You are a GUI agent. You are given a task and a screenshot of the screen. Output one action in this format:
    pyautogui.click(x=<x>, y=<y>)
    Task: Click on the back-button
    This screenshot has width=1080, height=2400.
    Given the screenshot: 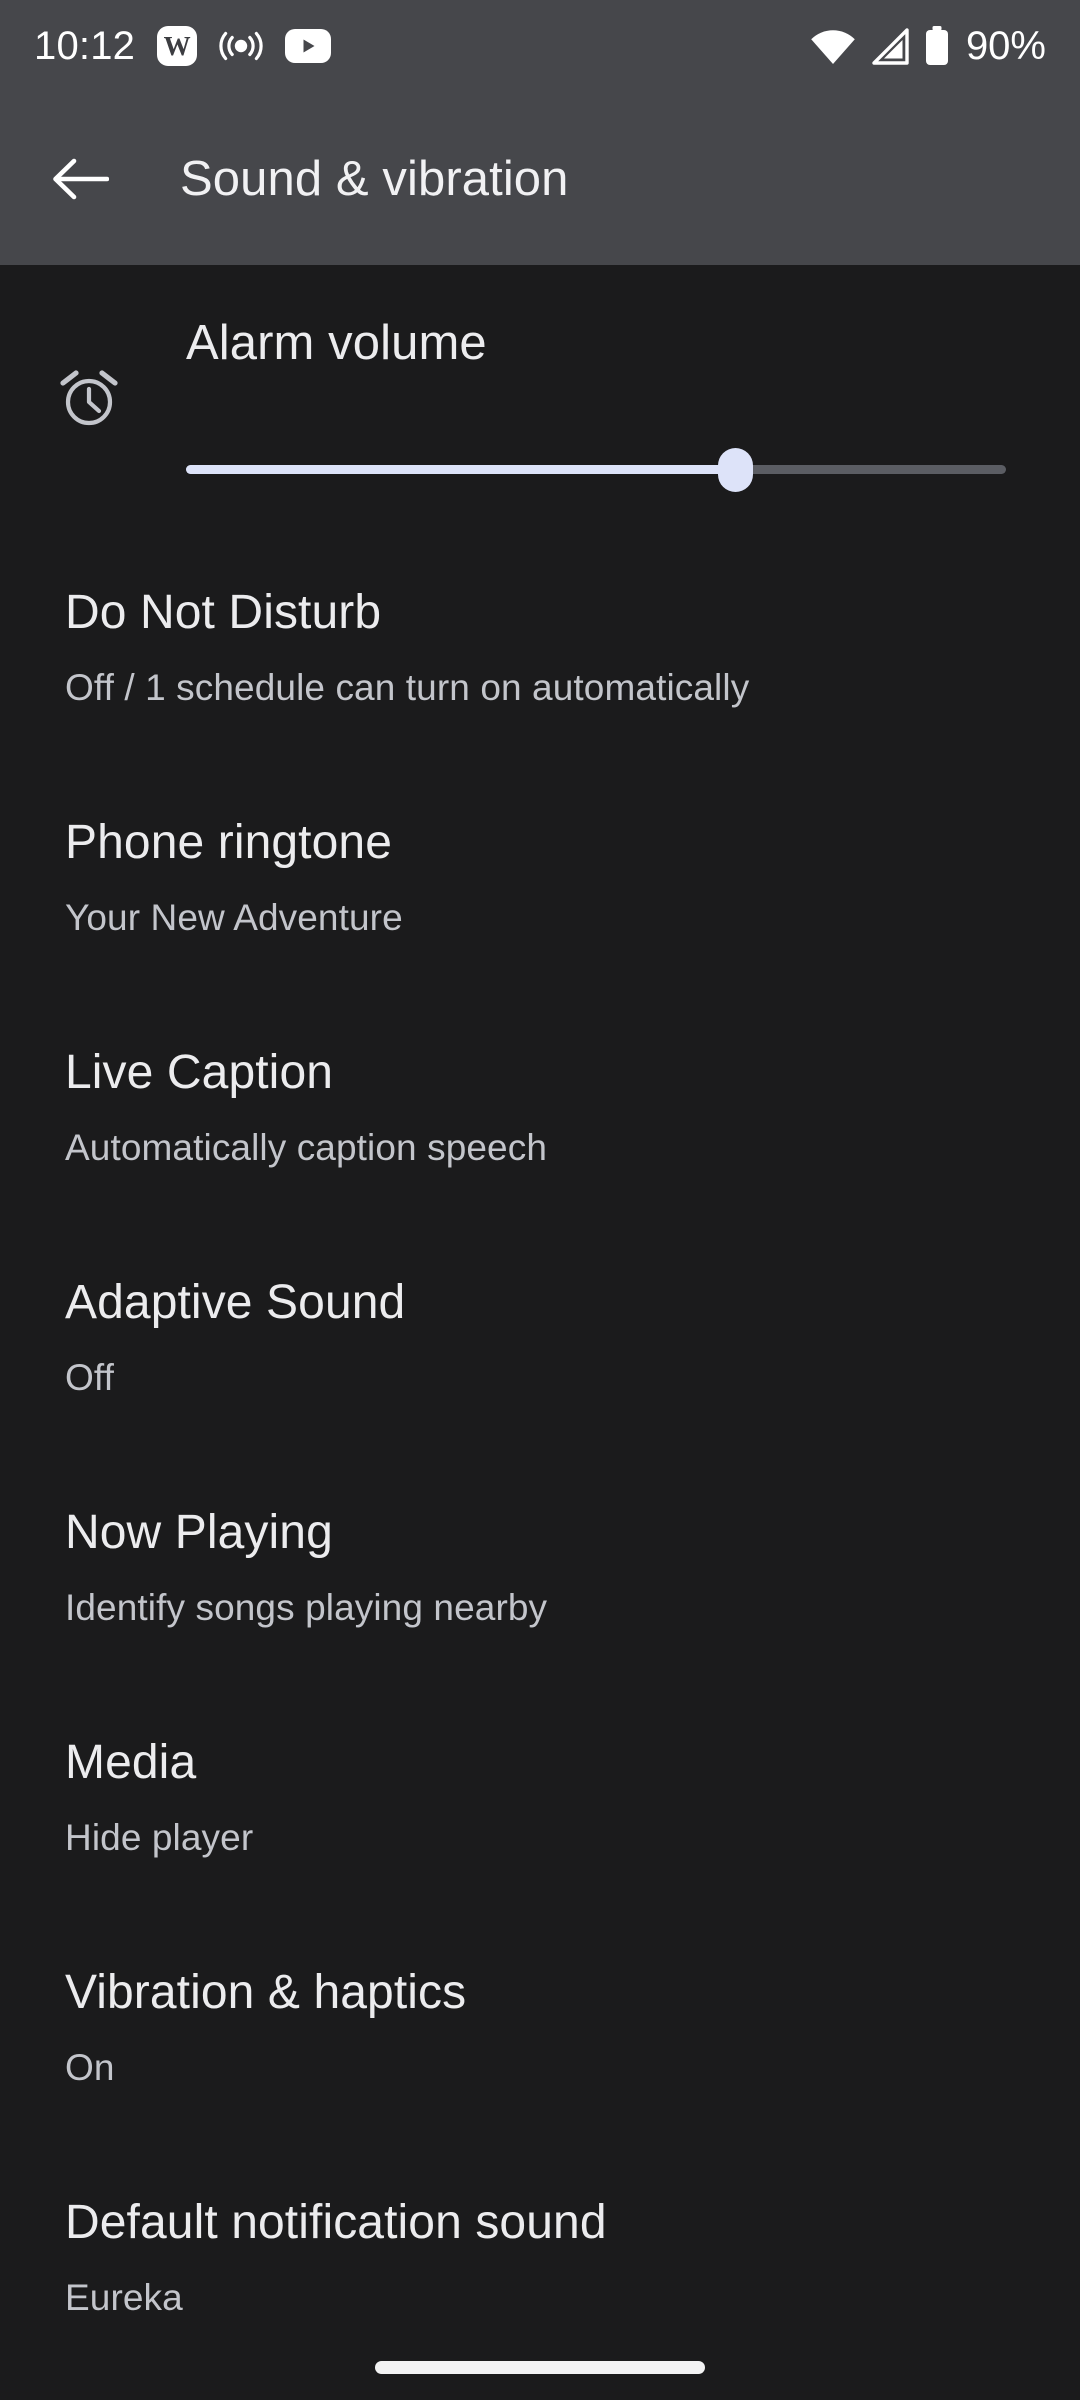 What is the action you would take?
    pyautogui.click(x=80, y=179)
    